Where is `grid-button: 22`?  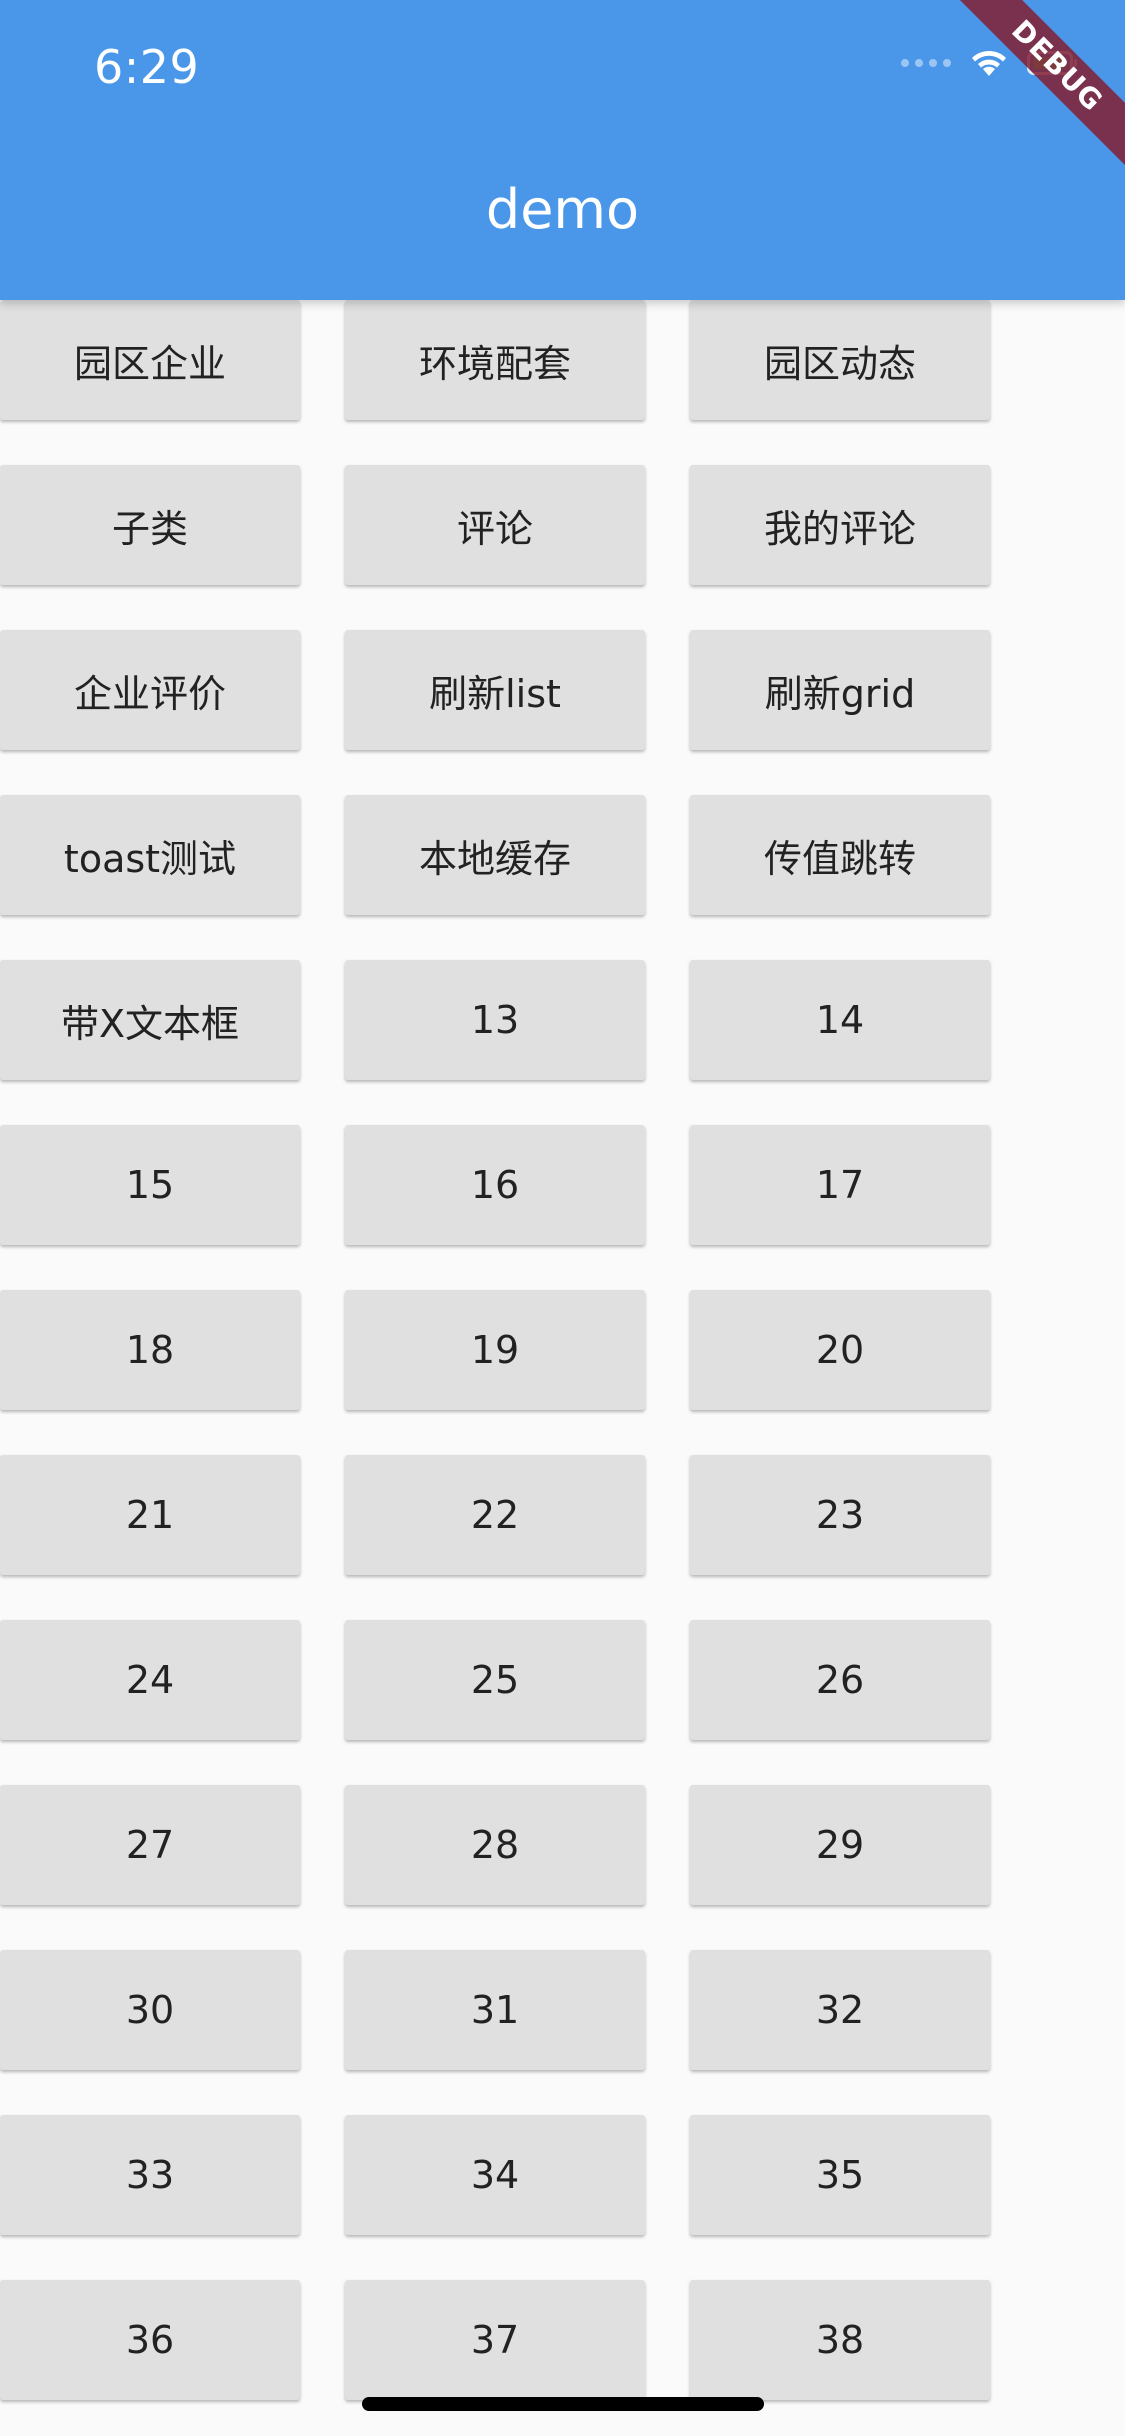 grid-button: 22 is located at coordinates (495, 1515).